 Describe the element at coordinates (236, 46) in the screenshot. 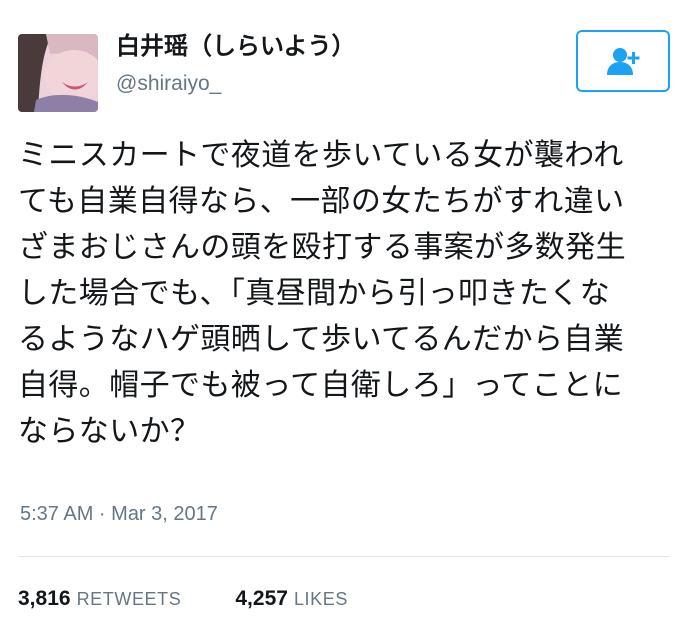

I see `display-name: 白井瑶（しらいよう）` at that location.